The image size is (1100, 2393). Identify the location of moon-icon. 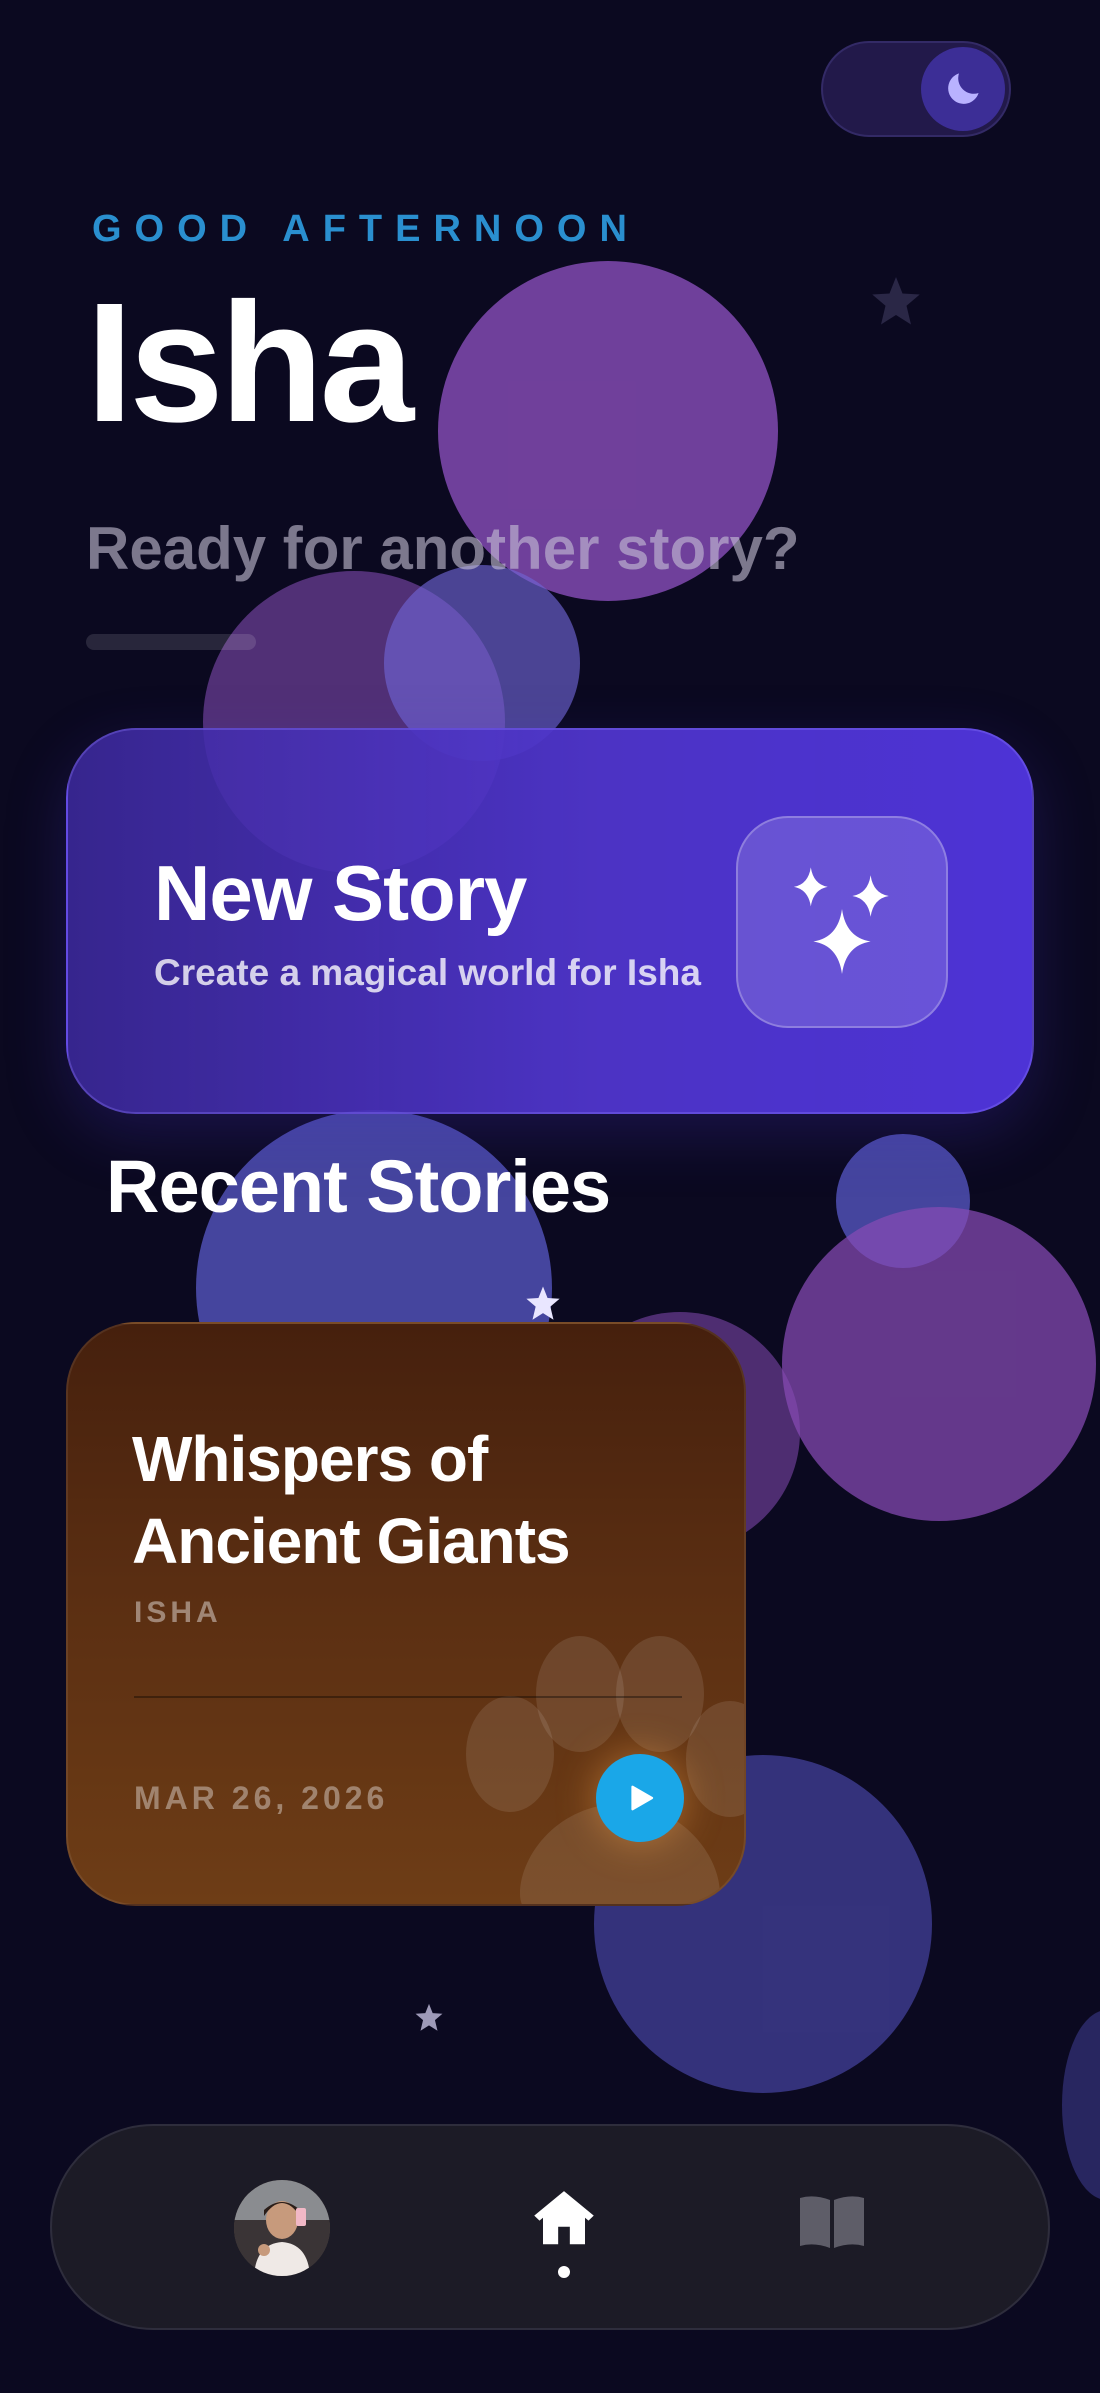
(963, 88).